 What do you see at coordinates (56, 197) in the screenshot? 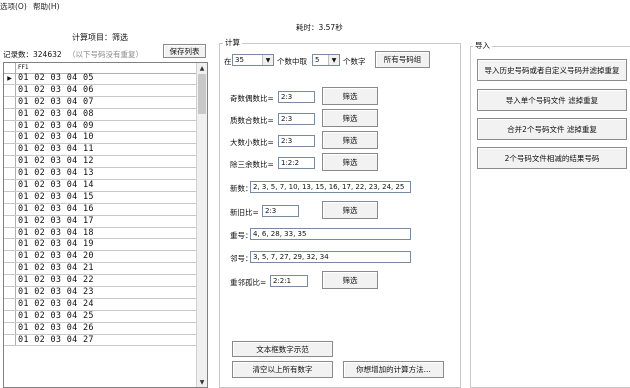
I see `number-cell: 01 02 03 04 15` at bounding box center [56, 197].